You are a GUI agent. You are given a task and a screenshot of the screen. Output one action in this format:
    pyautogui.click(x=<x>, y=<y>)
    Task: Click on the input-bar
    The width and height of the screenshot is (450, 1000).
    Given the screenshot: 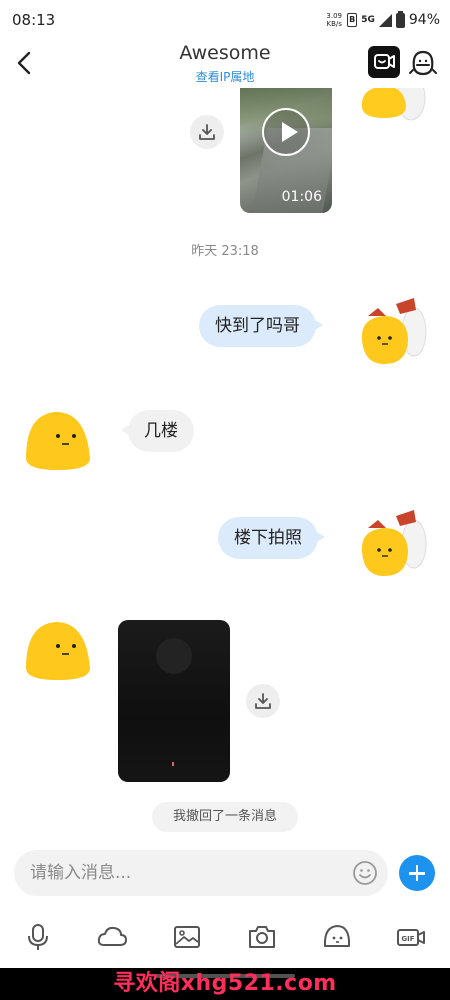 What is the action you would take?
    pyautogui.click(x=225, y=874)
    